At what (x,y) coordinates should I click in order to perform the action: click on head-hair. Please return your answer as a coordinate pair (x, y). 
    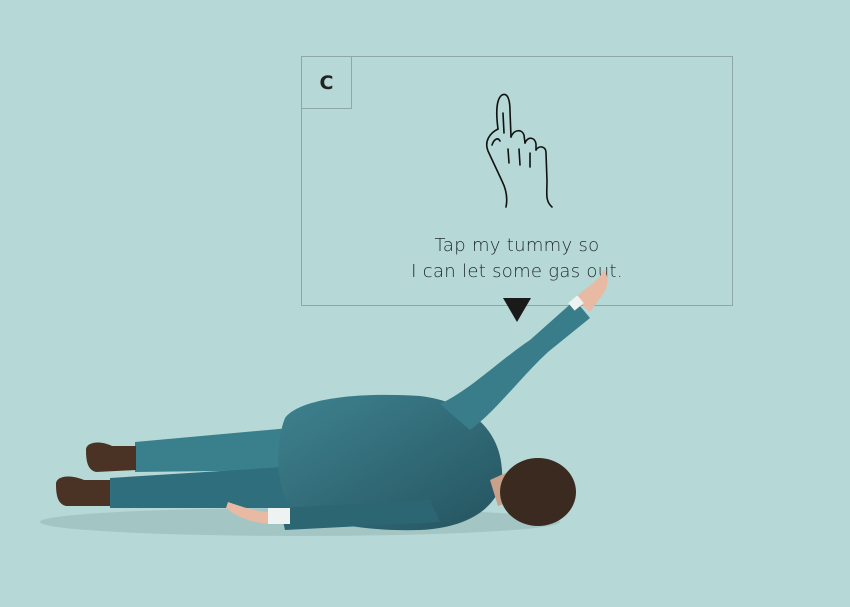
    Looking at the image, I should click on (538, 492).